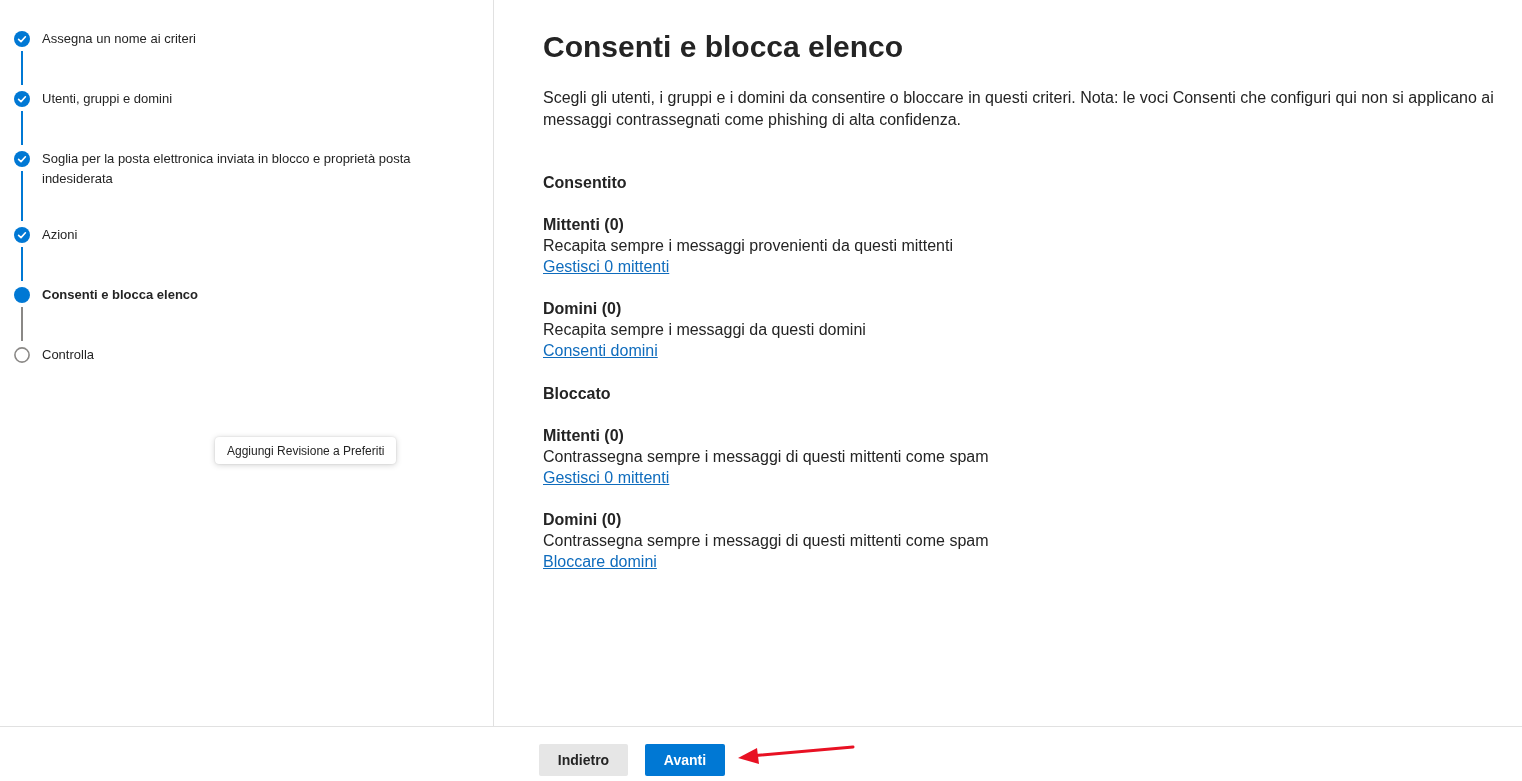 Image resolution: width=1522 pixels, height=781 pixels. Describe the element at coordinates (748, 246) in the screenshot. I see `group-description: Recapita sempre i messaggi provenienti da questi mittenti` at that location.